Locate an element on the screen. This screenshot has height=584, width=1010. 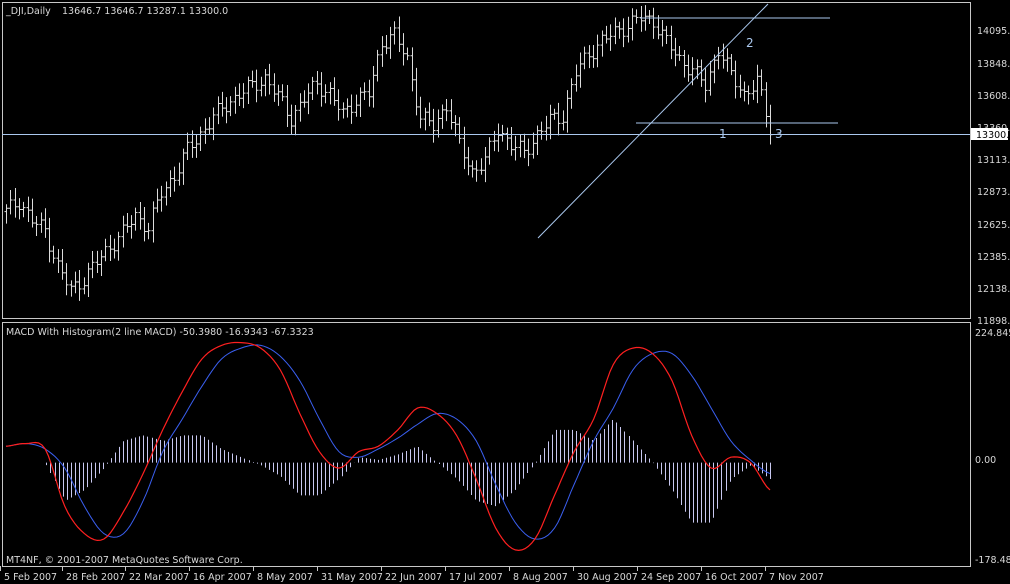
date-tick: 28 Feb 2007 is located at coordinates (95, 577).